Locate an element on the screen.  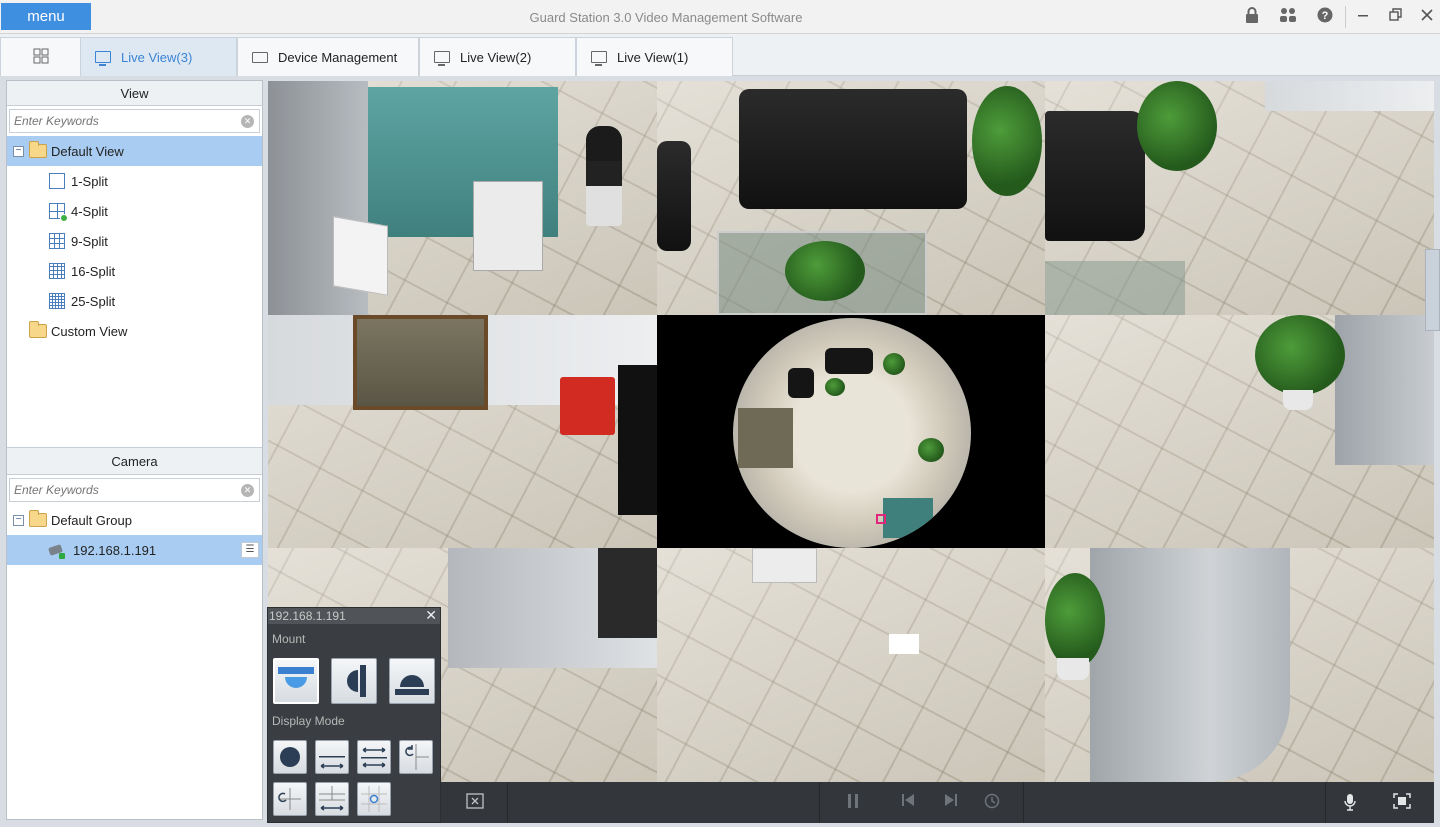
mode-1p8-button is located at coordinates (374, 799).